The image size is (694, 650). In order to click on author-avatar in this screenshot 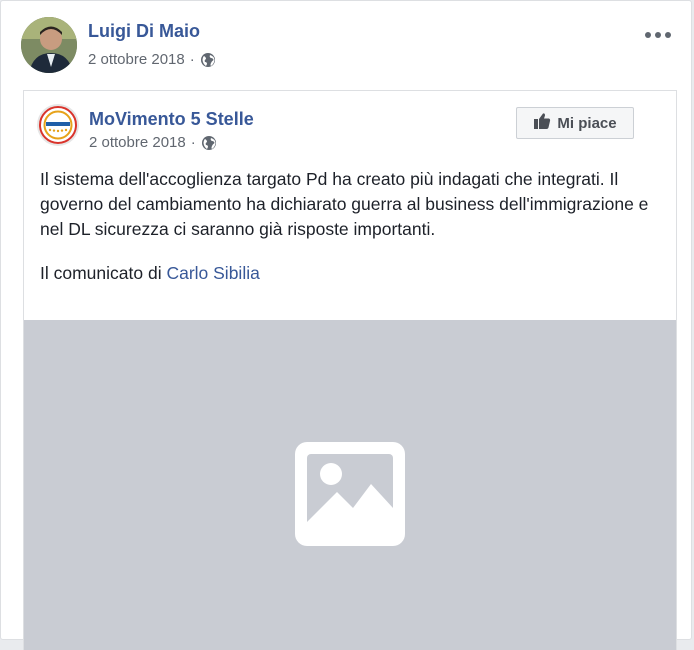, I will do `click(49, 45)`.